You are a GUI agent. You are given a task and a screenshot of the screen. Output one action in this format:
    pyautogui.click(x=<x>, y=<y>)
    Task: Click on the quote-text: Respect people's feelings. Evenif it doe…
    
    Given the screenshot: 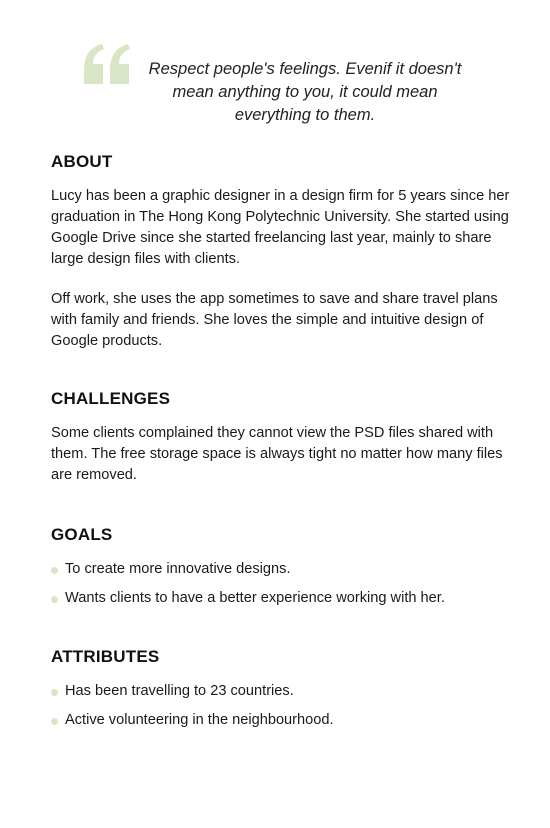 What is the action you would take?
    pyautogui.click(x=305, y=92)
    